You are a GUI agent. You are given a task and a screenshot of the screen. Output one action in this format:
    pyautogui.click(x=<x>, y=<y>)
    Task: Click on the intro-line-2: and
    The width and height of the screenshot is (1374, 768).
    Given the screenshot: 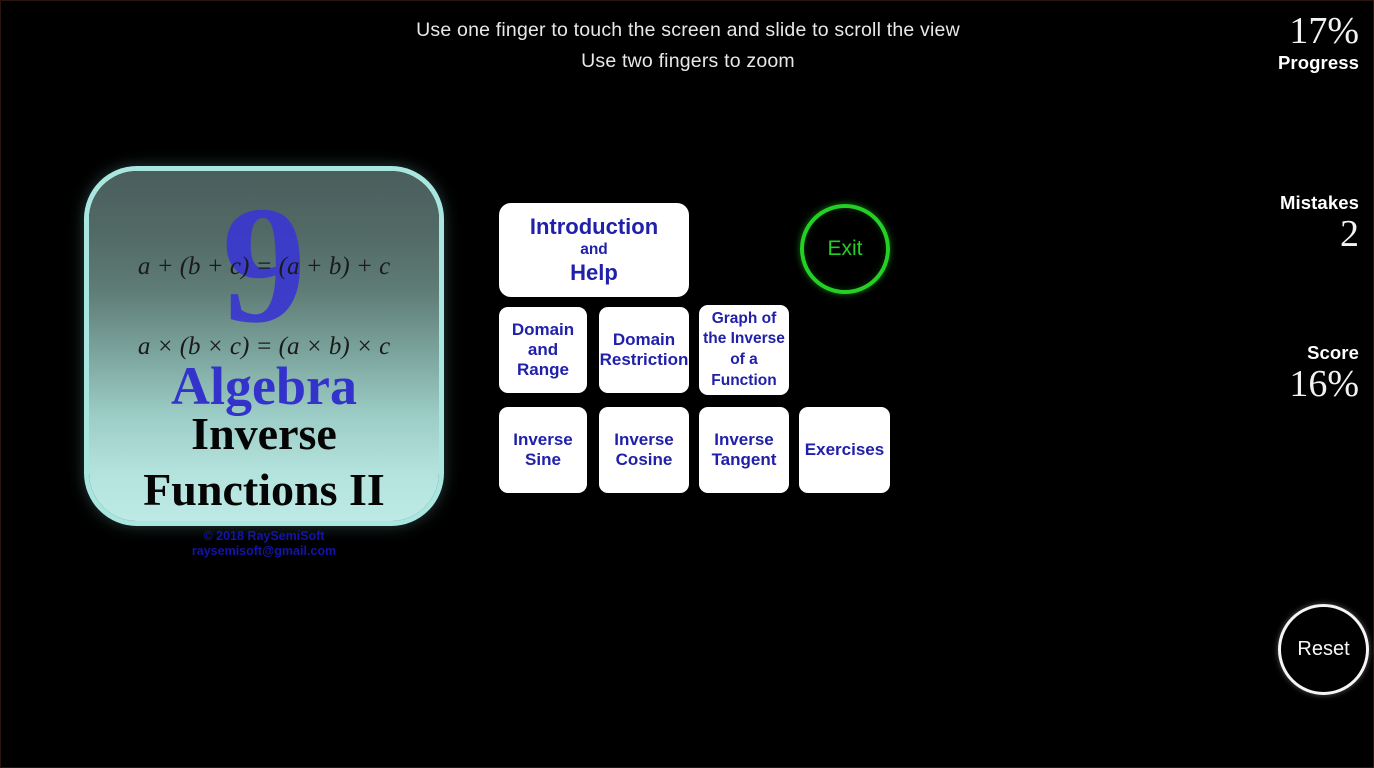 What is the action you would take?
    pyautogui.click(x=594, y=249)
    